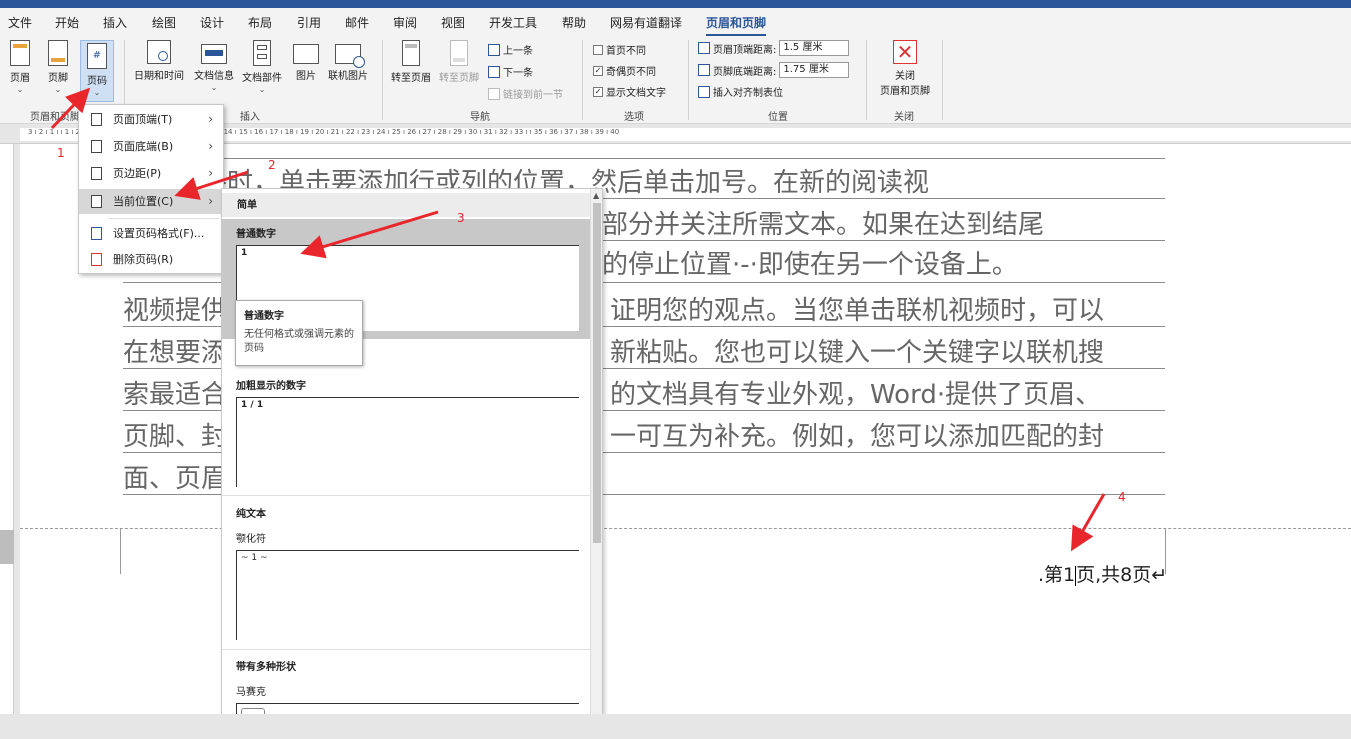  I want to click on margin-corner, so click(1188, 551).